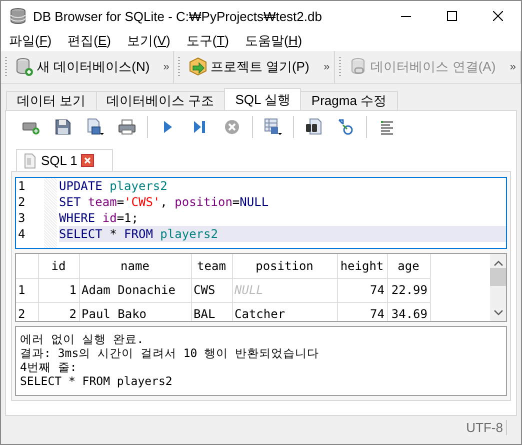  I want to click on table-cell: NULL, so click(284, 290).